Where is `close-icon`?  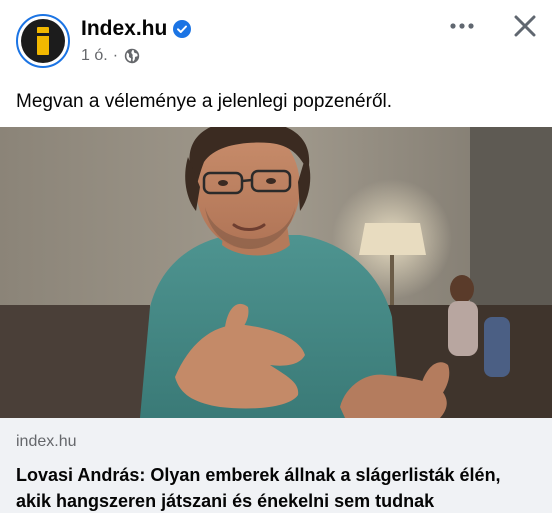
close-icon is located at coordinates (525, 26).